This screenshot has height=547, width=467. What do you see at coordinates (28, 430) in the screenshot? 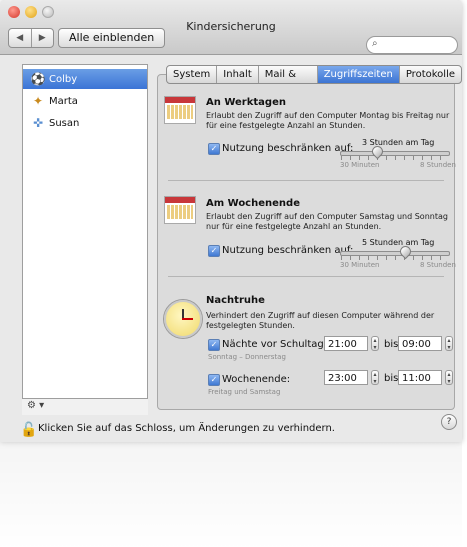
I see `padlock-icon: 🔓` at bounding box center [28, 430].